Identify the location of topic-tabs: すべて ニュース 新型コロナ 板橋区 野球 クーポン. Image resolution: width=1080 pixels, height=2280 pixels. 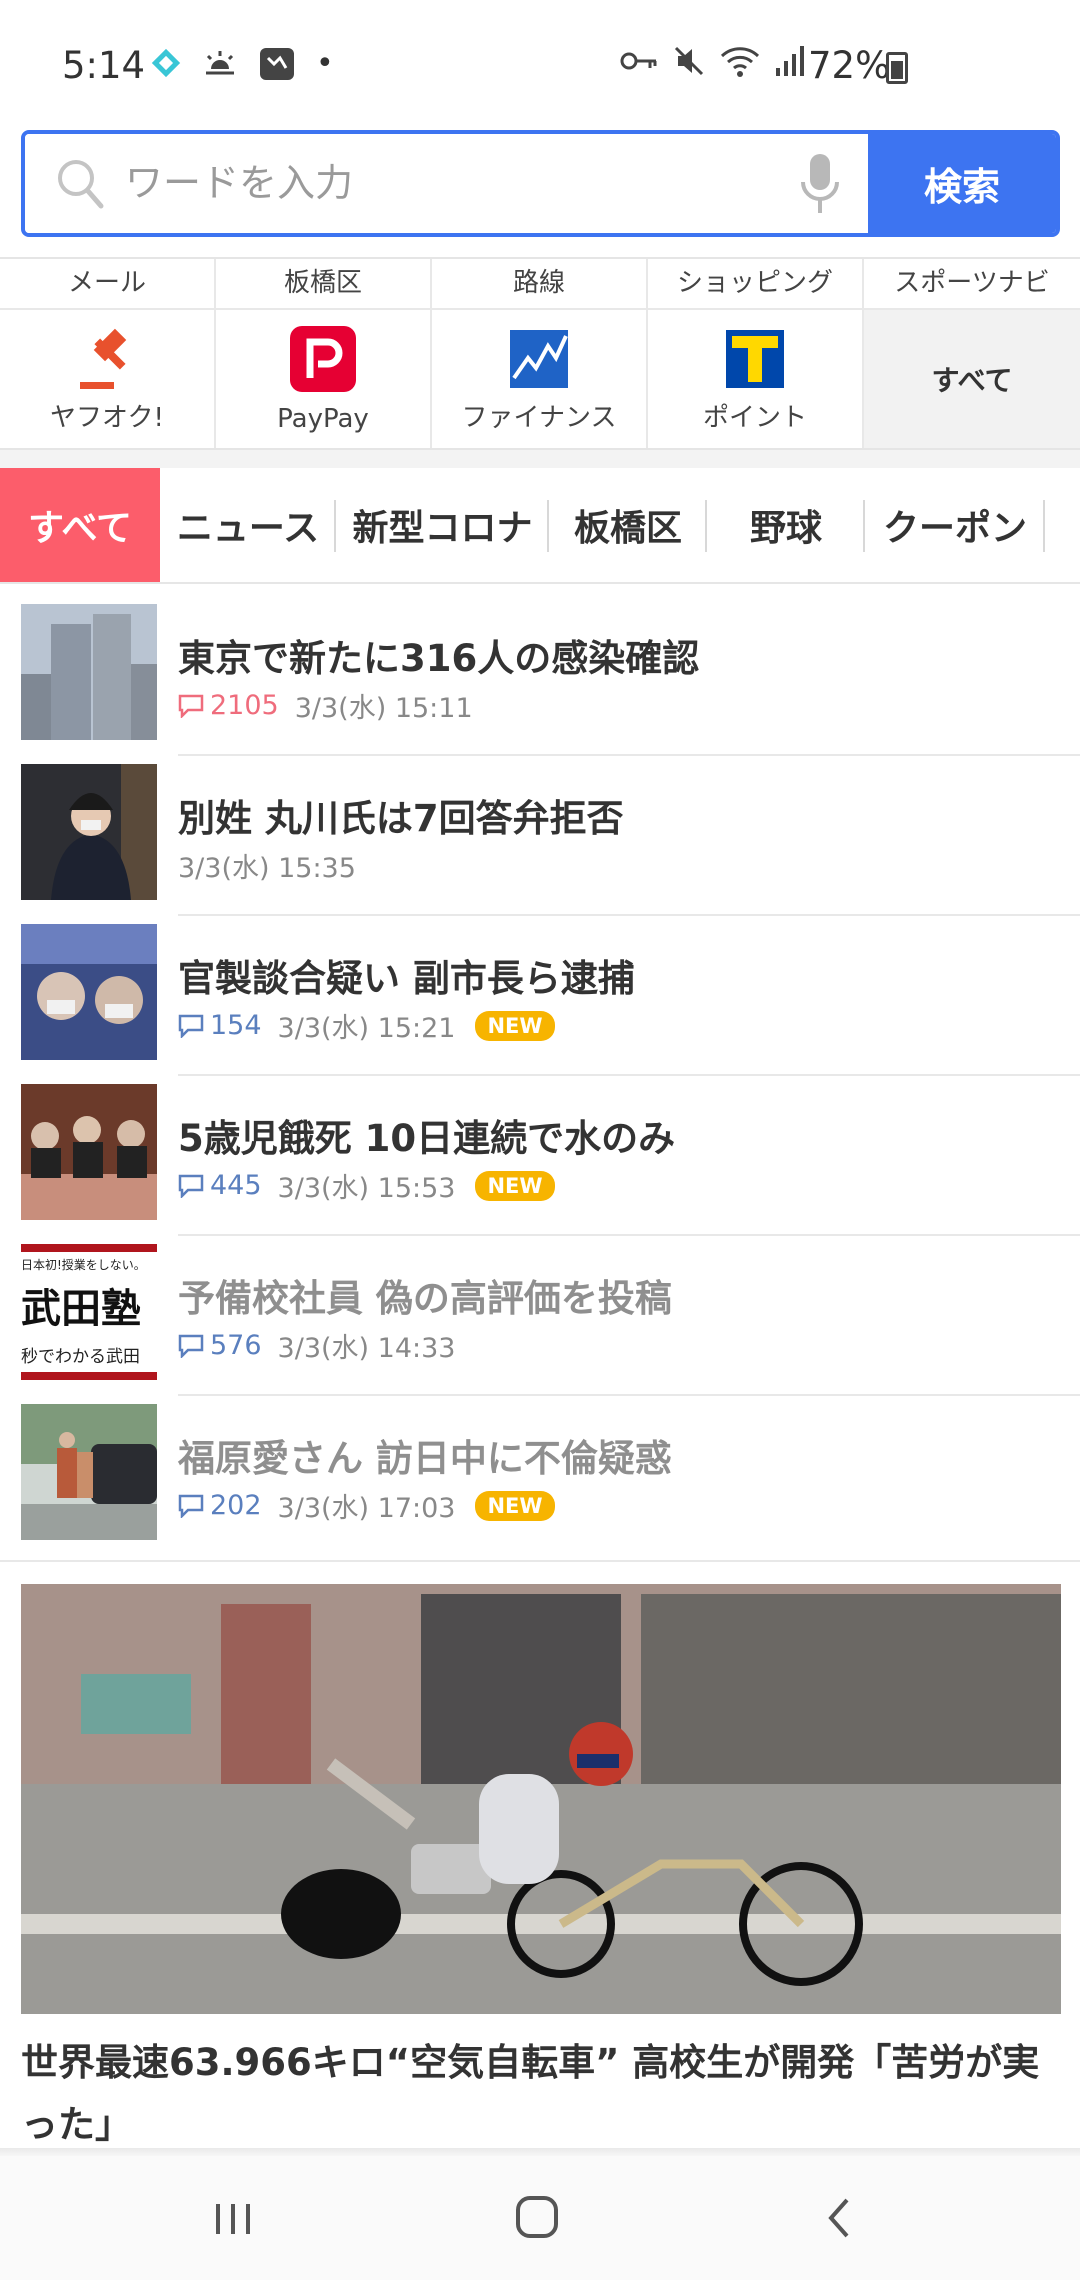
(540, 526).